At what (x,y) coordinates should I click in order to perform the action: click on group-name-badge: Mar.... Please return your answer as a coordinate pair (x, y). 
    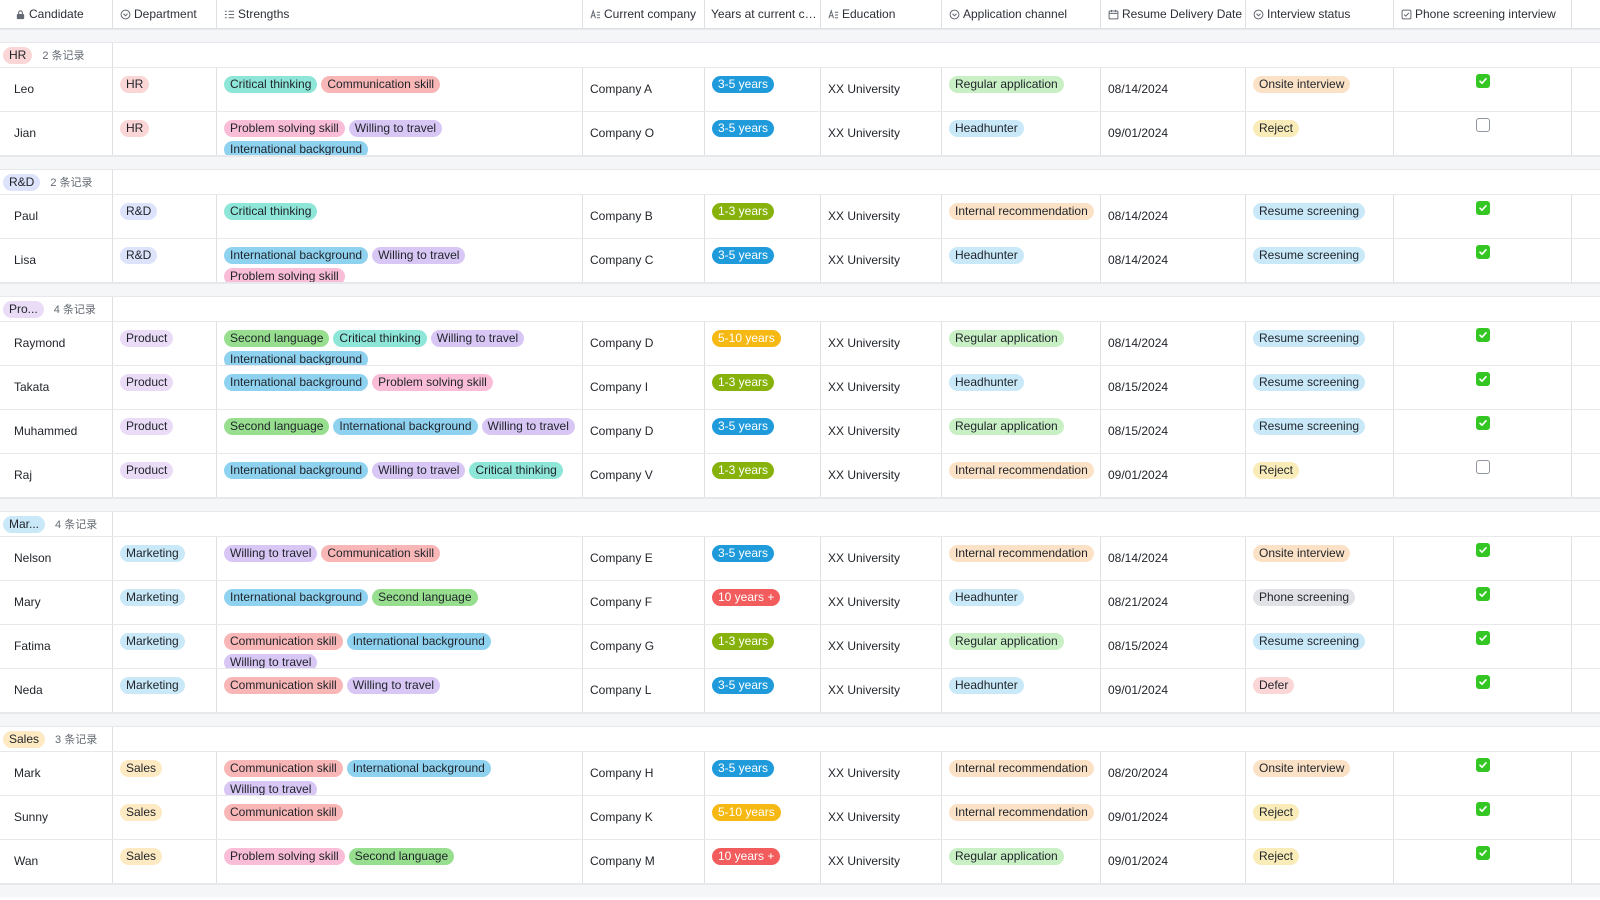
    Looking at the image, I should click on (24, 524).